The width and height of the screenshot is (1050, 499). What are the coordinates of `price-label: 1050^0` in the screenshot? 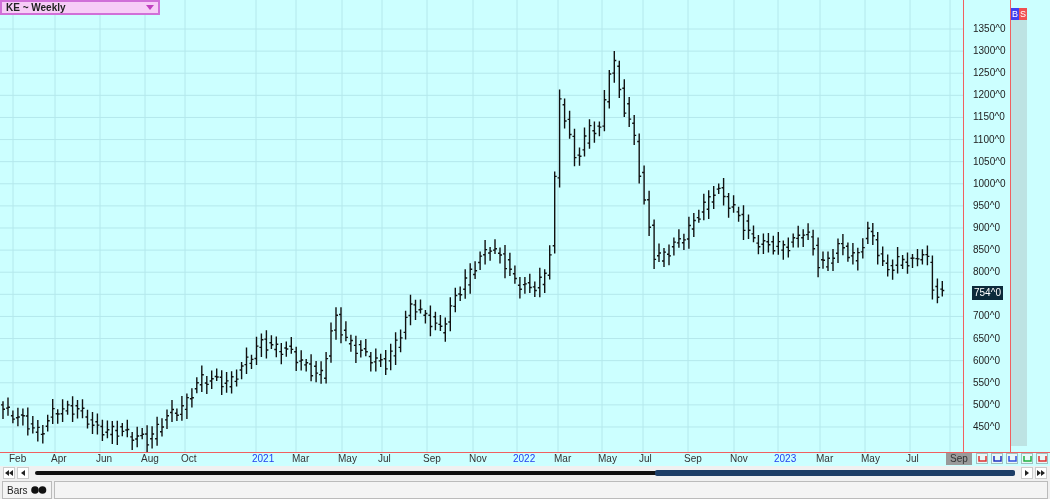 It's located at (989, 161).